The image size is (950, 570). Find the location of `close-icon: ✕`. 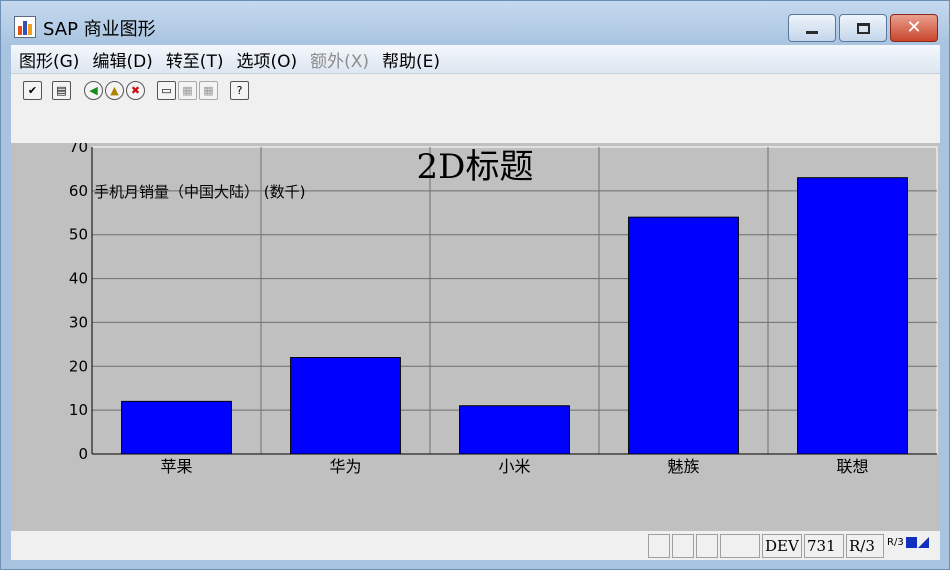

close-icon: ✕ is located at coordinates (914, 27).